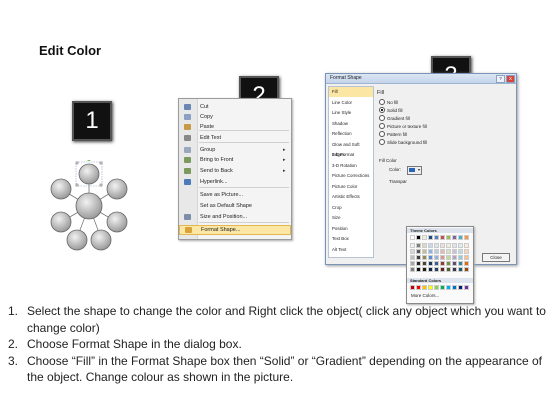 This screenshot has height=420, width=560. Describe the element at coordinates (351, 218) in the screenshot. I see `category-size: Size` at that location.